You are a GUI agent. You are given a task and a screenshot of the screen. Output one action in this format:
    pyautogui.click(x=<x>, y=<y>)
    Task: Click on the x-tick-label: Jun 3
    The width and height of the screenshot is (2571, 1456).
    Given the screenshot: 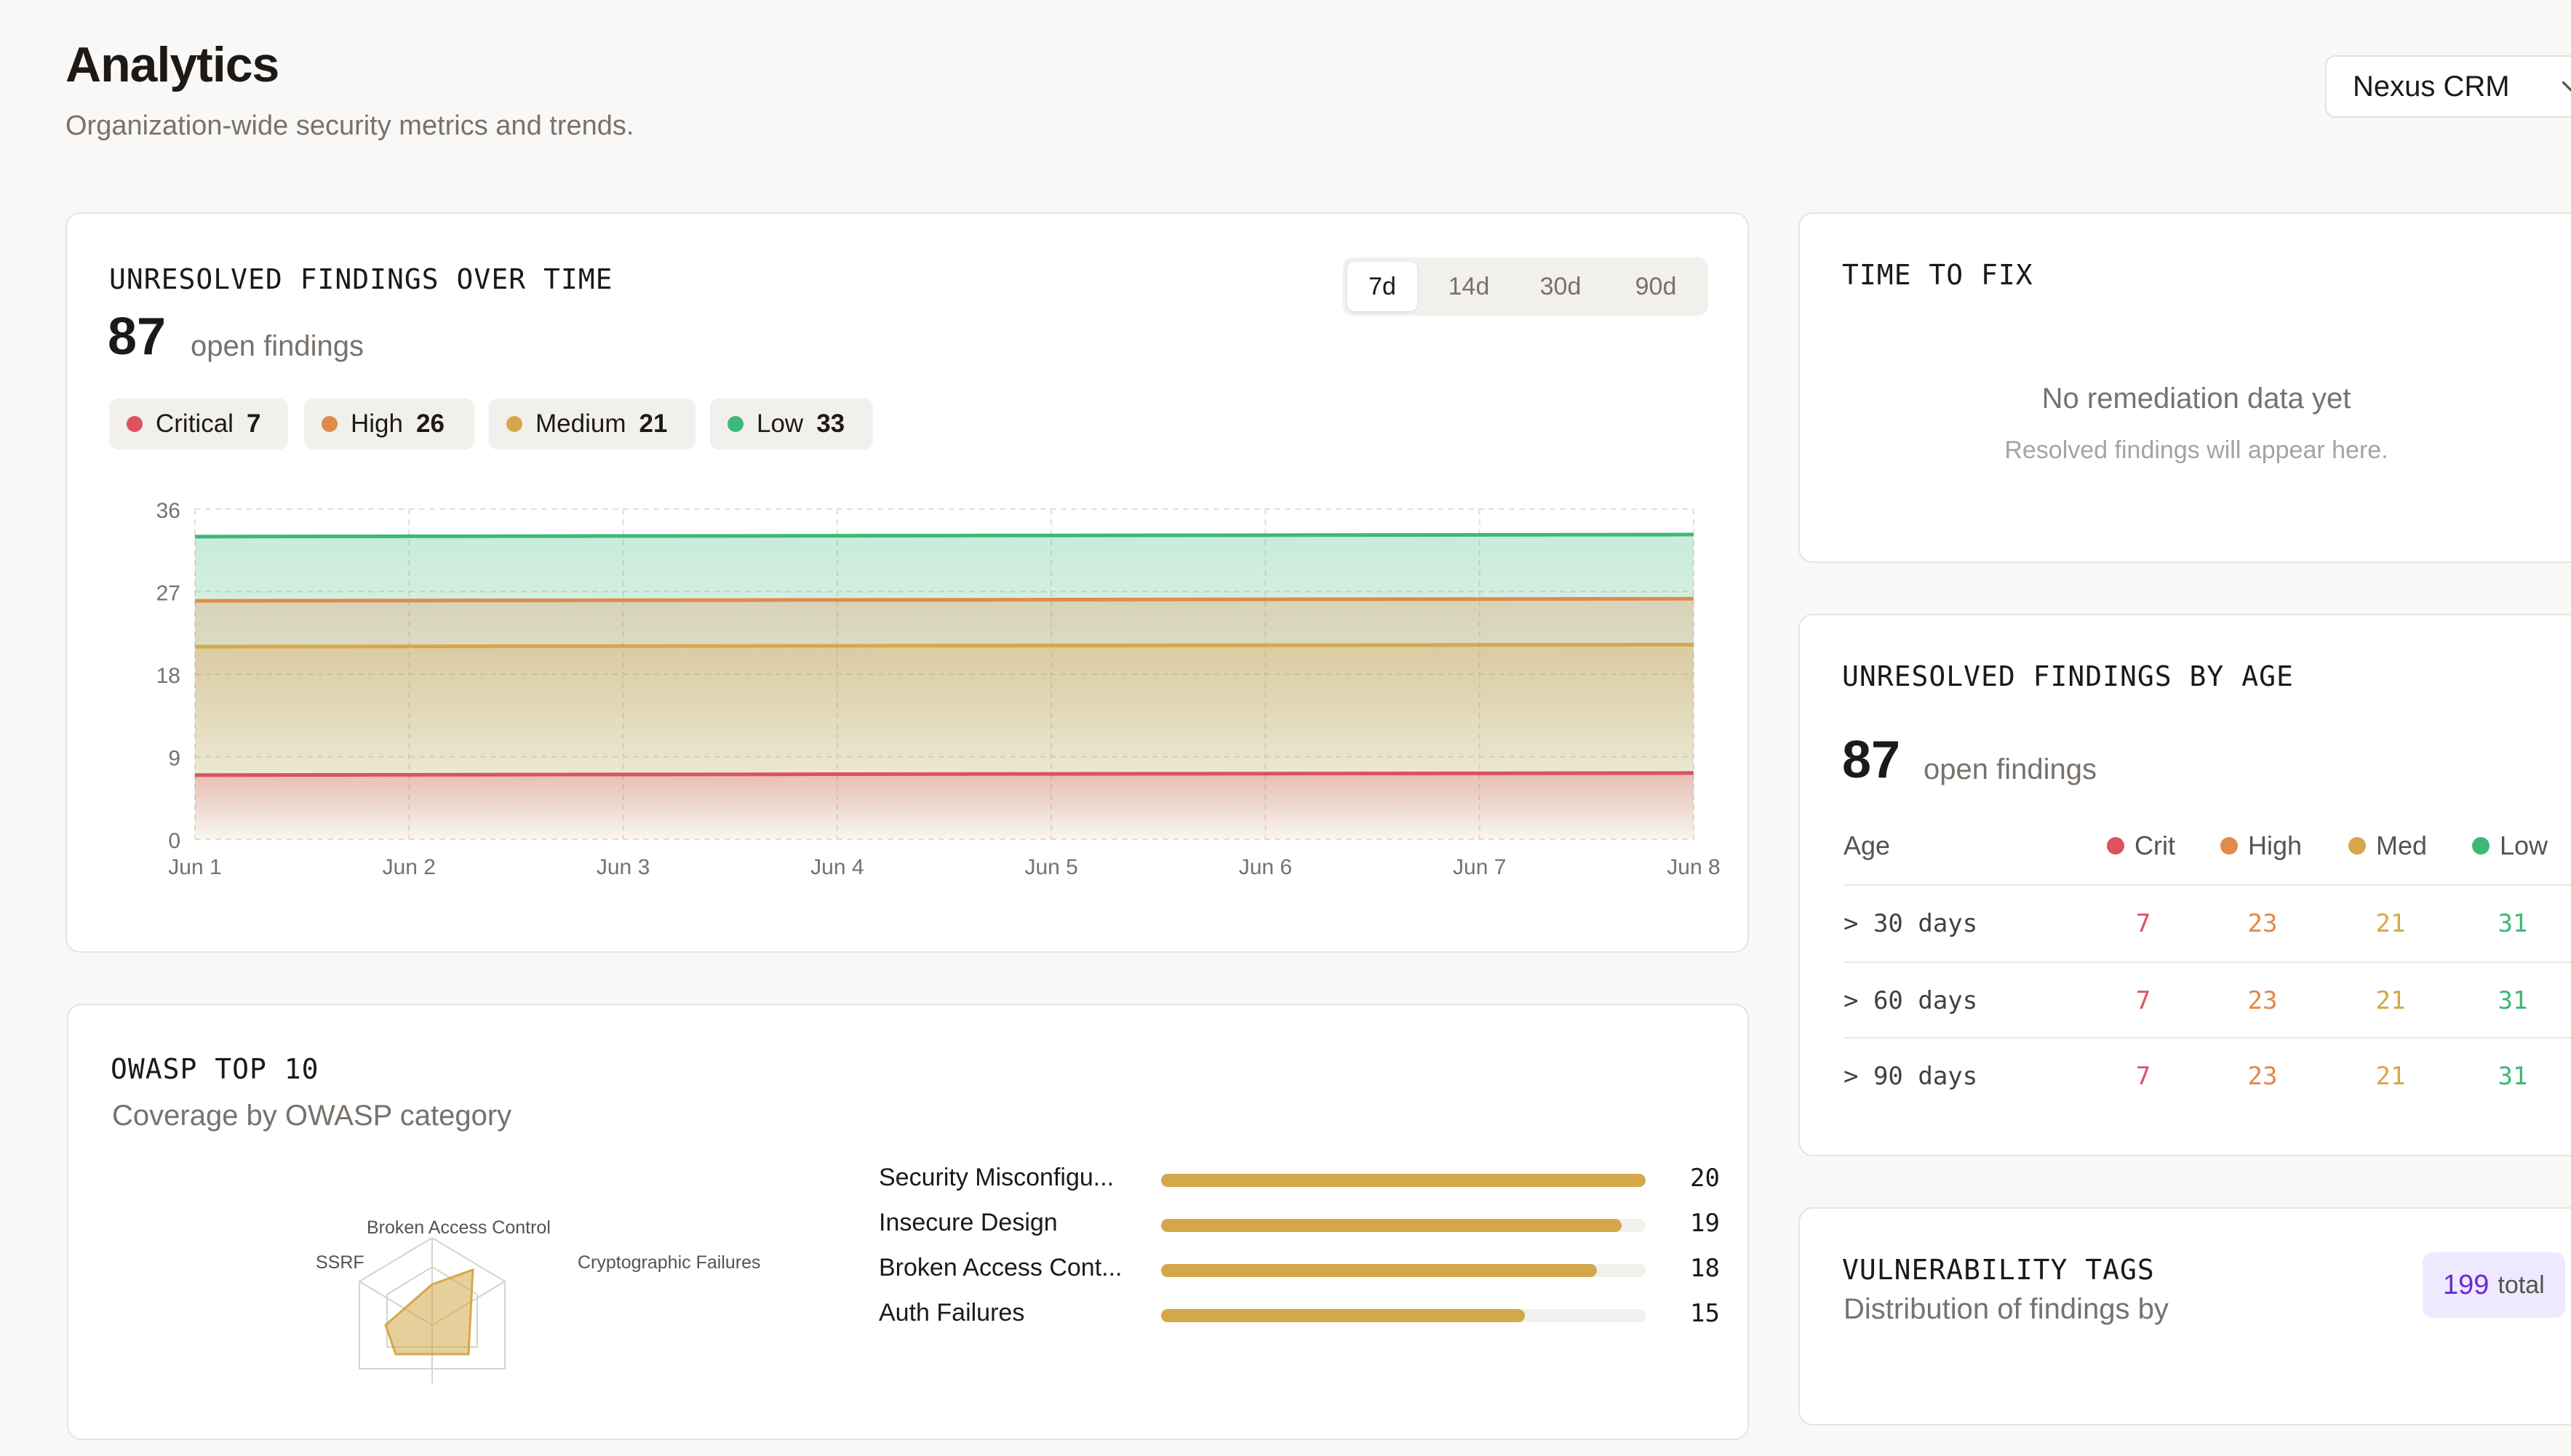 What is the action you would take?
    pyautogui.click(x=623, y=867)
    